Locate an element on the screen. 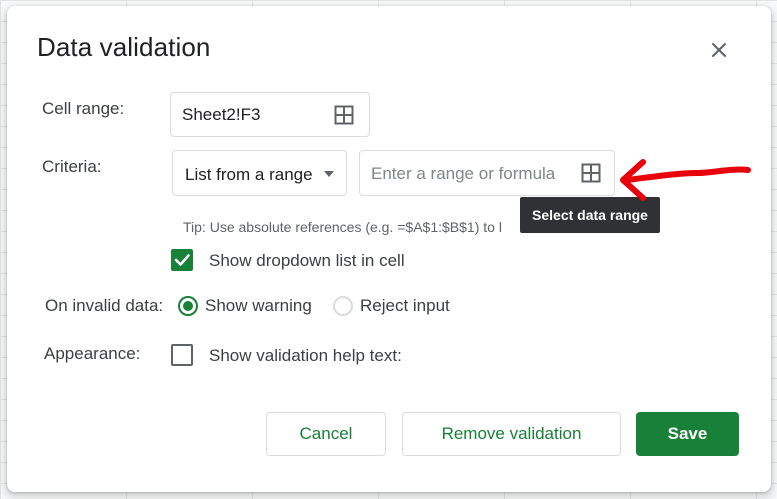  criteria-range-placeholder: Enter a range or formula is located at coordinates (463, 173).